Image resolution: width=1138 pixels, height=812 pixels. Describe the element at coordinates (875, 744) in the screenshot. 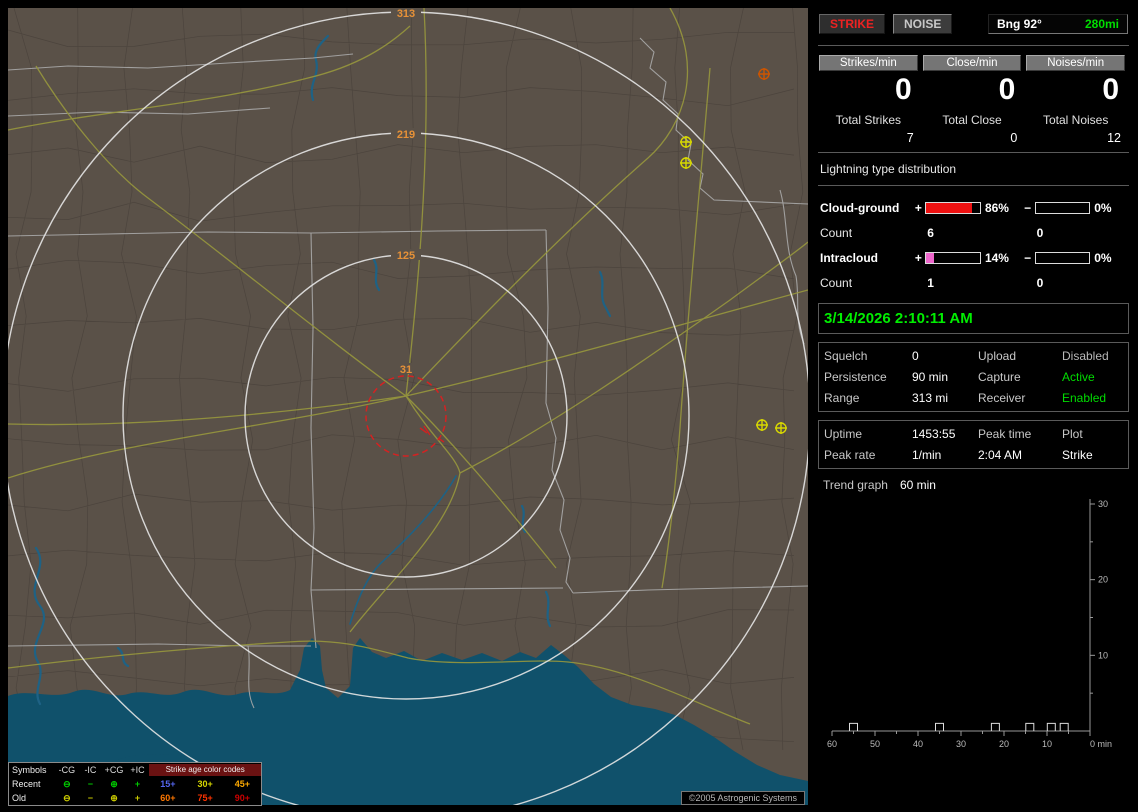

I see `svg-text: 50` at that location.